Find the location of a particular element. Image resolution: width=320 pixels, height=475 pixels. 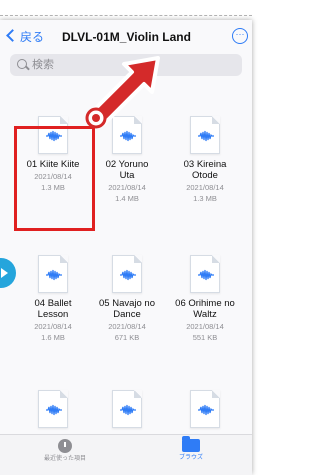

tab-browse-label: ブラウズ is located at coordinates (190, 458).